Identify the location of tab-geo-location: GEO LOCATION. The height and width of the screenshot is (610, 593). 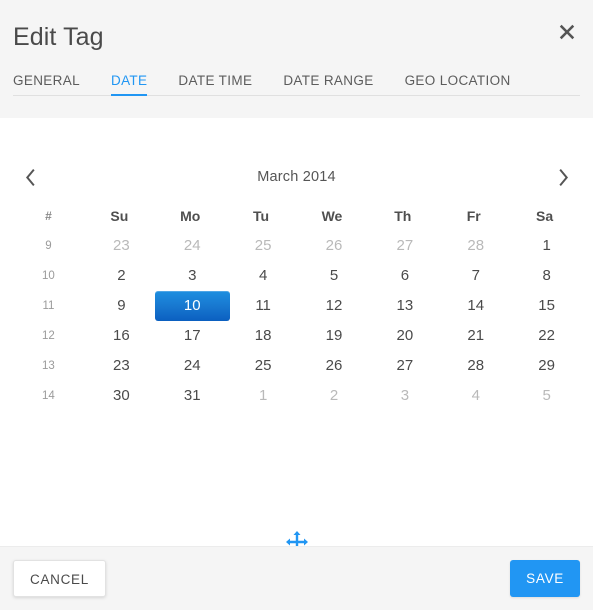
(458, 84).